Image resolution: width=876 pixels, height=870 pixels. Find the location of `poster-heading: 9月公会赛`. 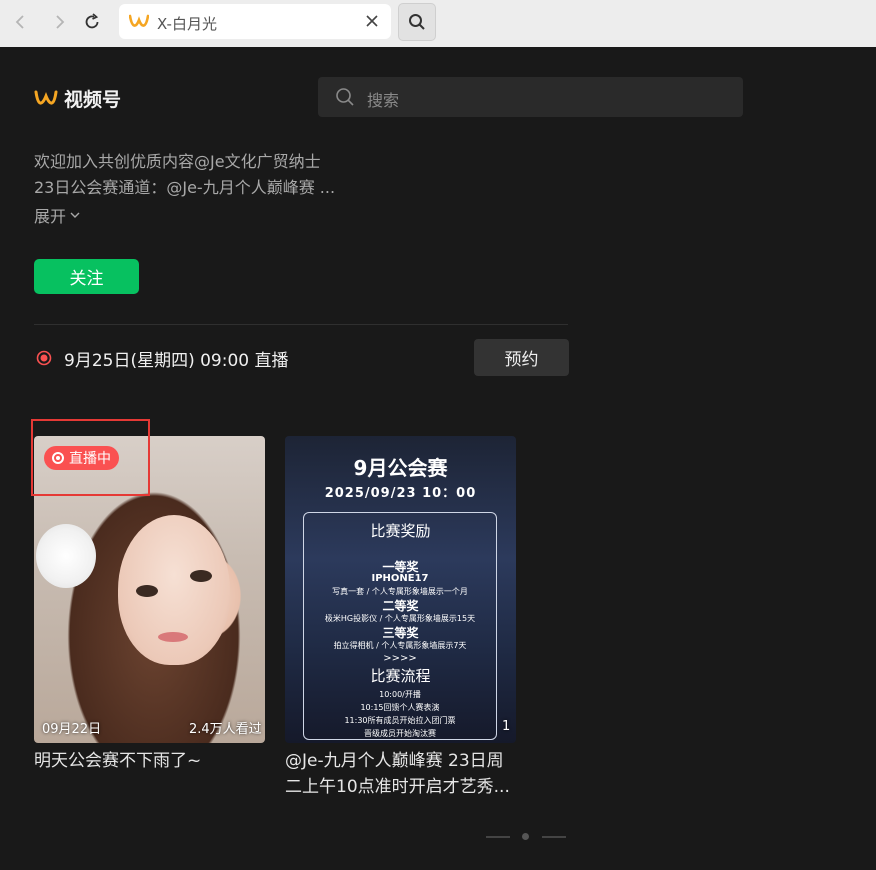

poster-heading: 9月公会赛 is located at coordinates (400, 468).